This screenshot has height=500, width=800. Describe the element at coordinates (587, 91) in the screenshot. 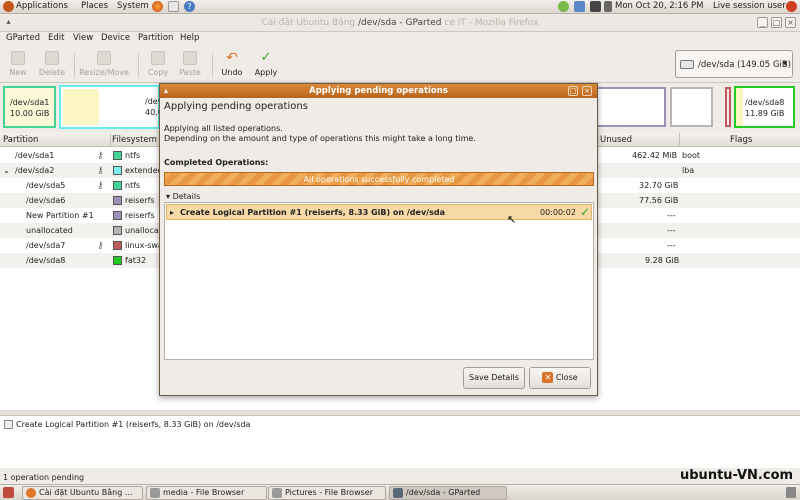

I see `dialog-close-button: ×` at that location.